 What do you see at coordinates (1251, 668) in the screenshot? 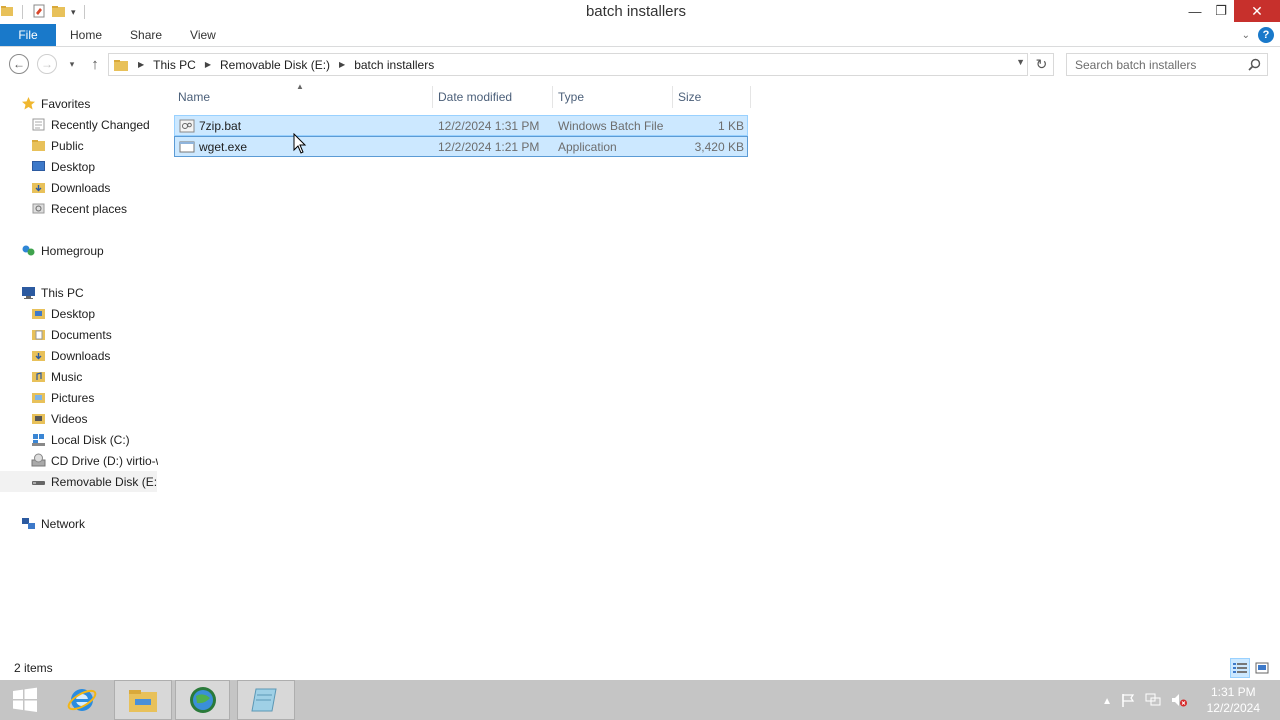
I see `view-switcher` at bounding box center [1251, 668].